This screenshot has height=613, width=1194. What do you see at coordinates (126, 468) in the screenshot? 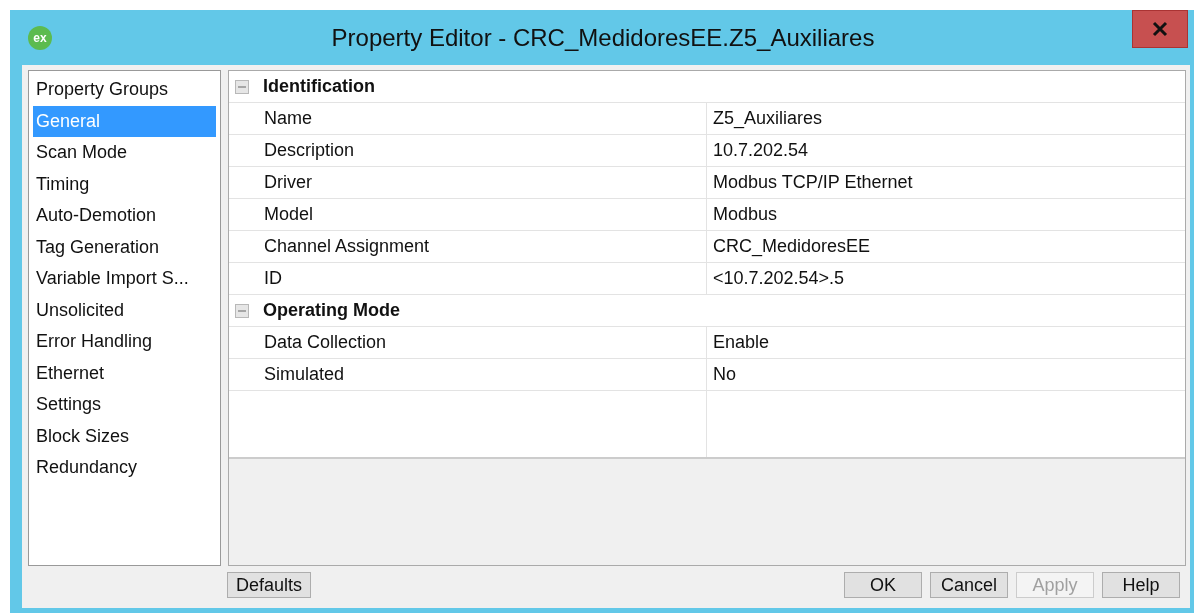
I see `group-item: Redundancy` at bounding box center [126, 468].